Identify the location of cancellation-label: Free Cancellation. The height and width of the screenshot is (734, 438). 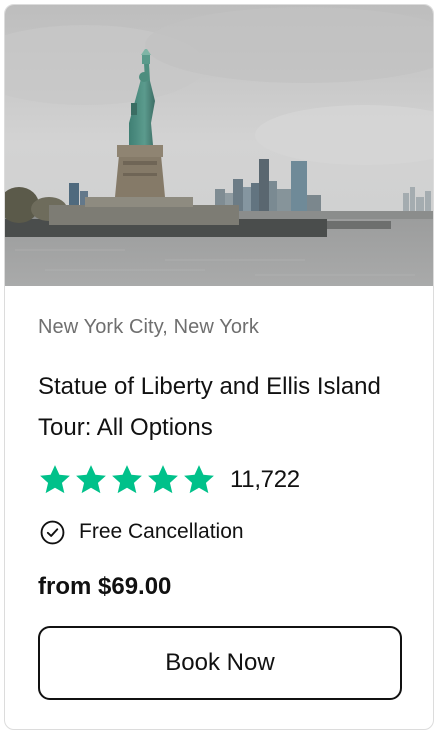
(161, 531).